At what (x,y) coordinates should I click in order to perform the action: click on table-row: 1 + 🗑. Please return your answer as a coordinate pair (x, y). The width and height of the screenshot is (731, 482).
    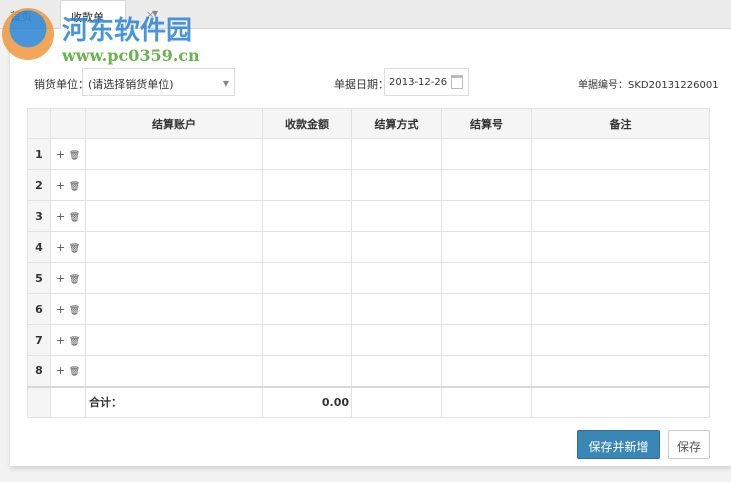
    Looking at the image, I should click on (368, 154).